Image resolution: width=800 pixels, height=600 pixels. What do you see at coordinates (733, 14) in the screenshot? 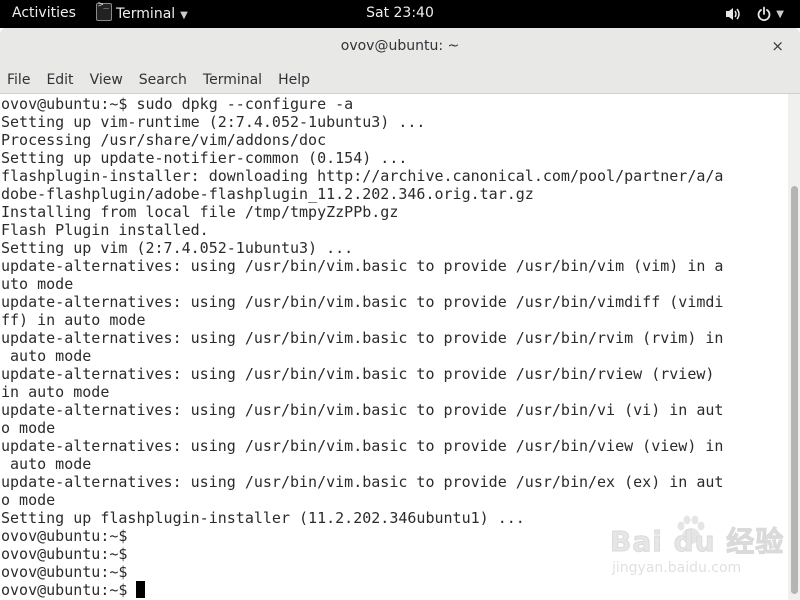
I see `volume-icon` at bounding box center [733, 14].